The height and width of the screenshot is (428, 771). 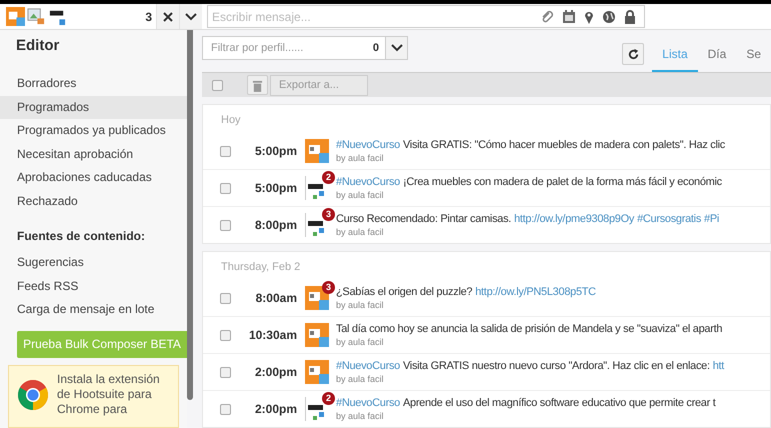 What do you see at coordinates (37, 46) in the screenshot?
I see `sidebar-title: Editor` at bounding box center [37, 46].